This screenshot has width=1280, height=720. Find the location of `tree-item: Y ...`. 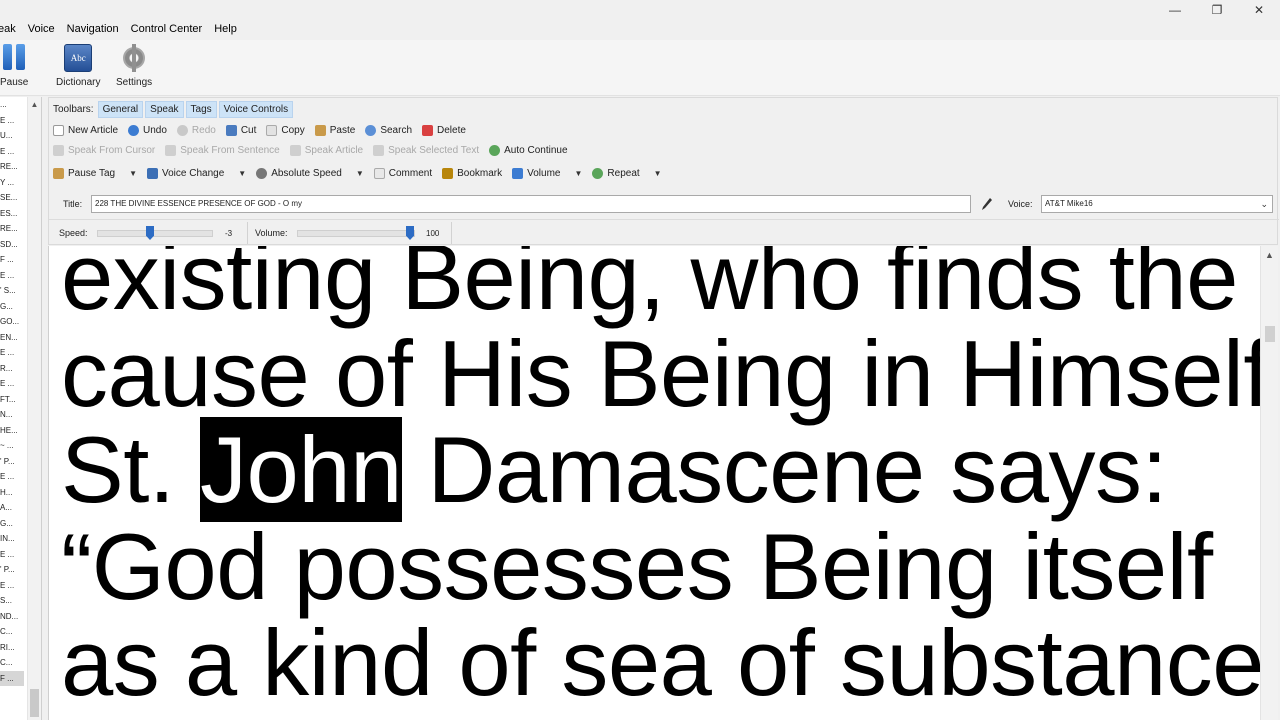

tree-item: Y ... is located at coordinates (12, 183).